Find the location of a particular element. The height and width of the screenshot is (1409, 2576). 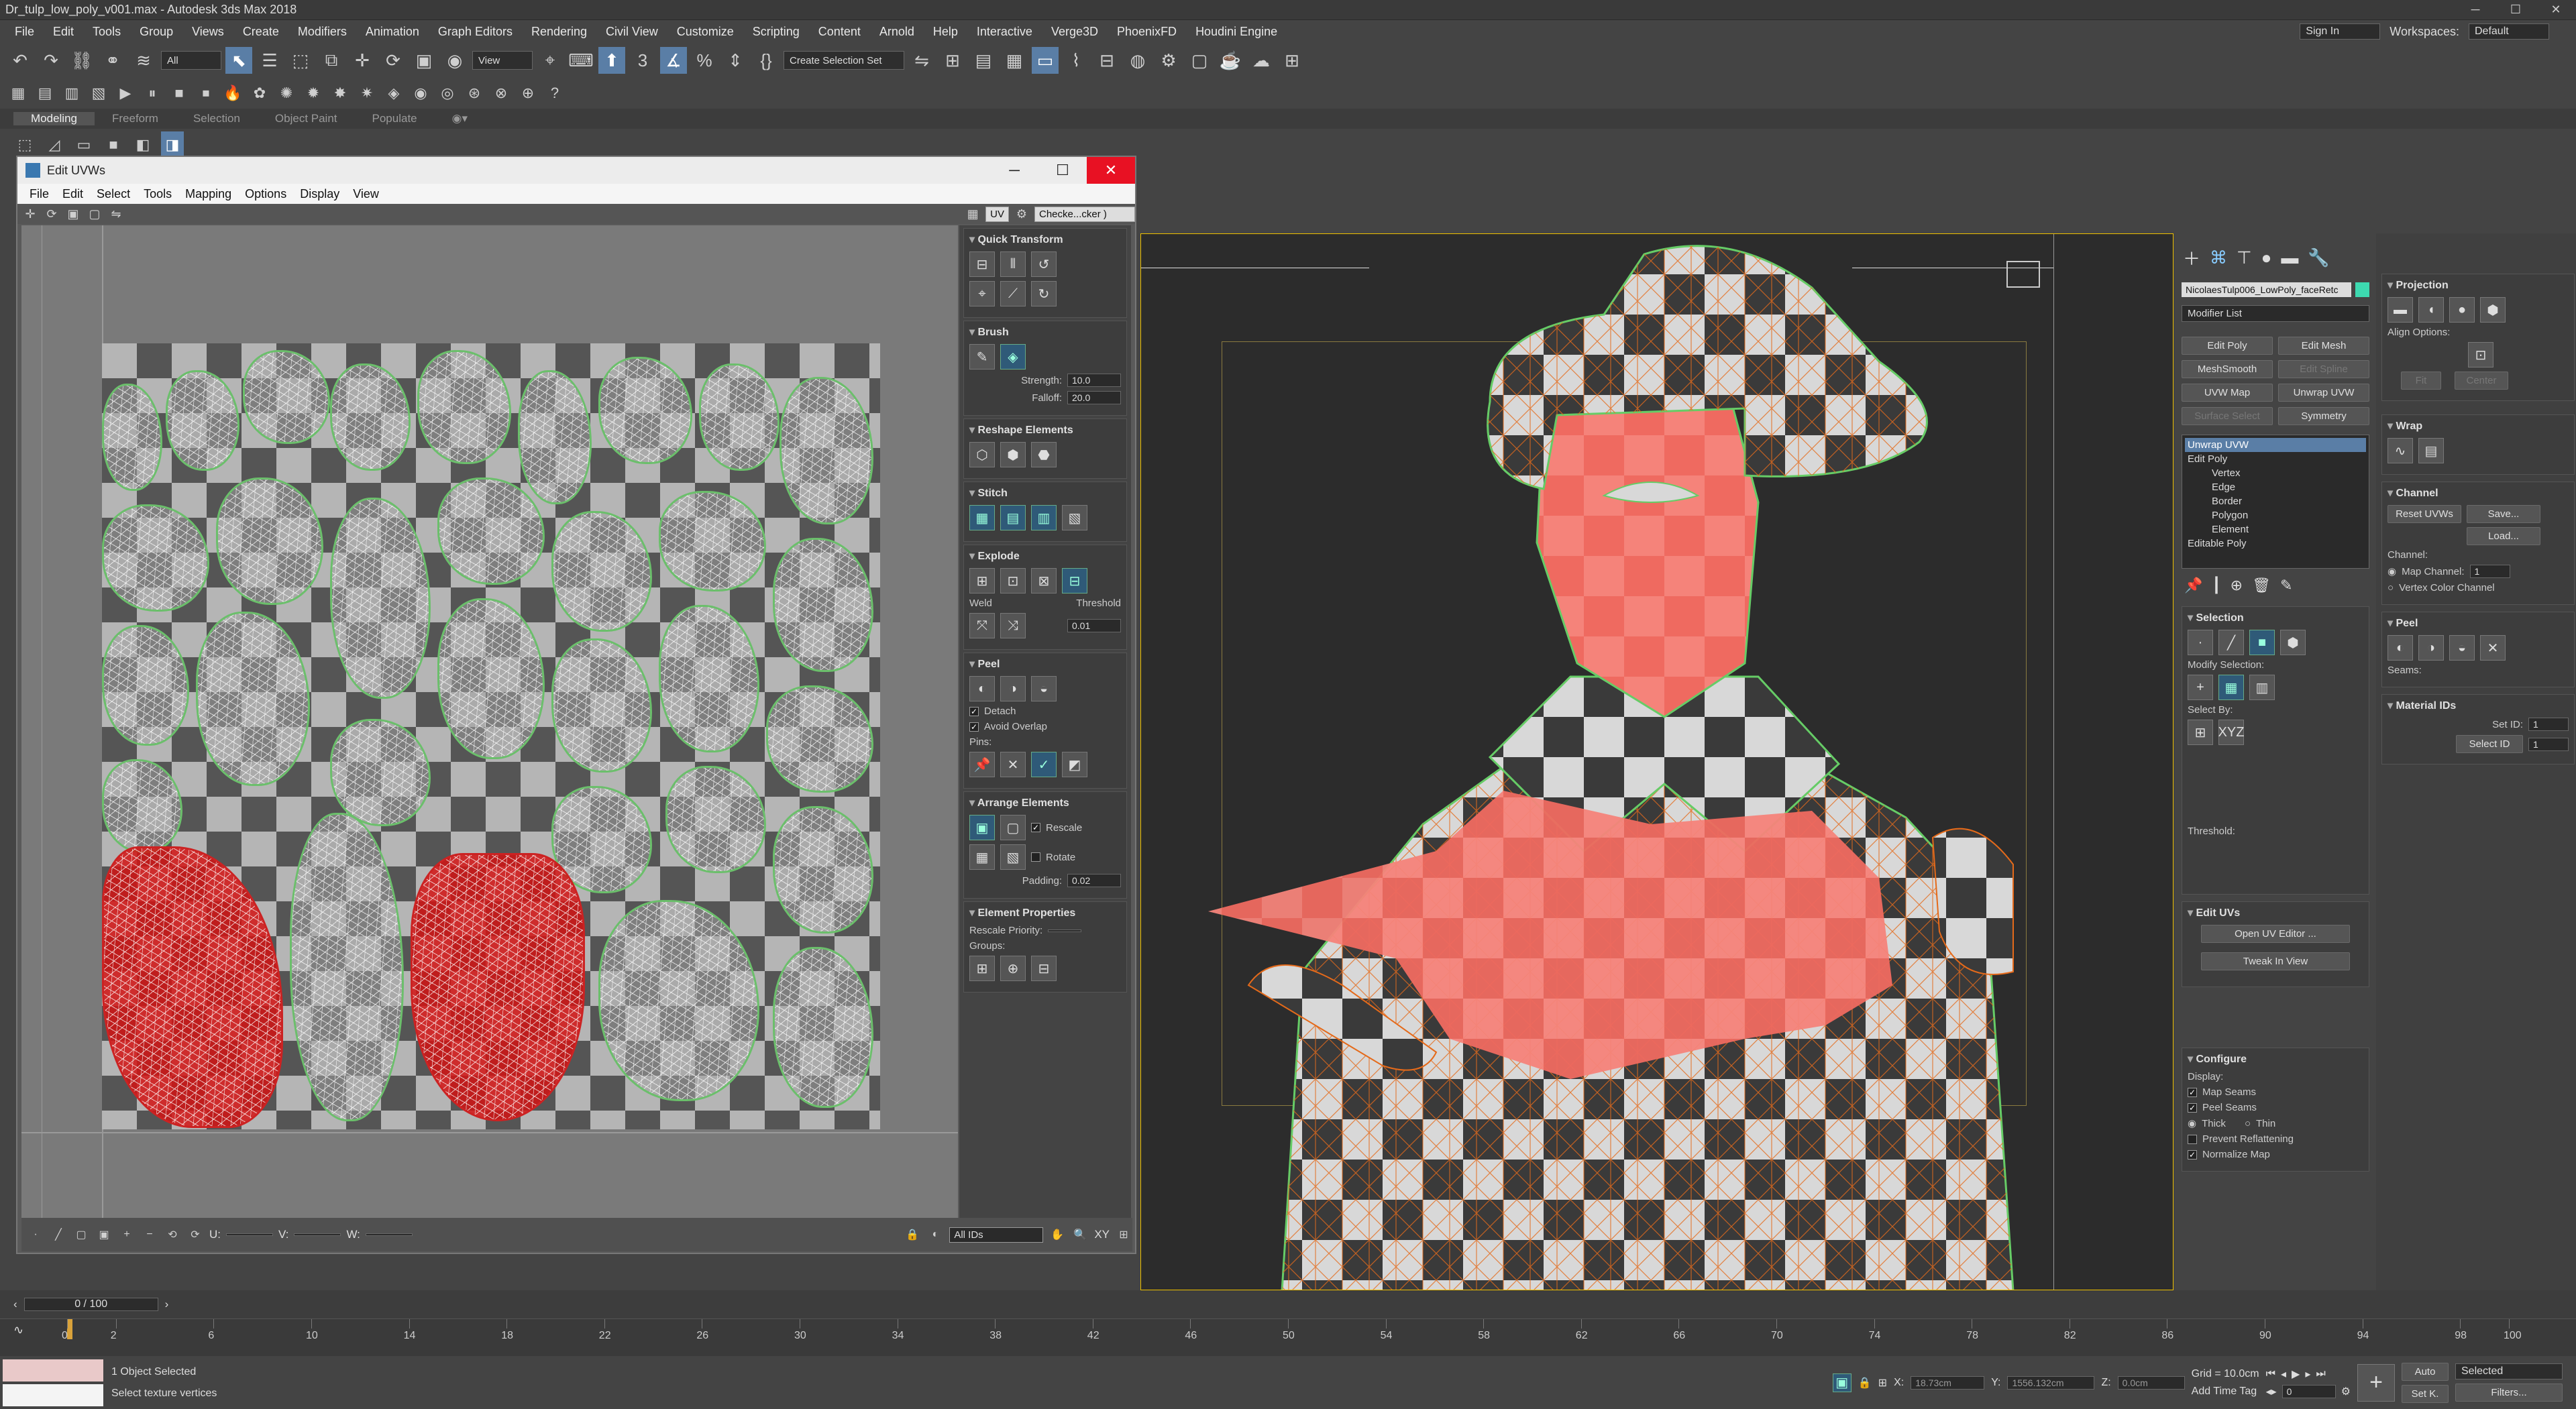

poly-mode-icon: ▢ is located at coordinates (81, 1234).